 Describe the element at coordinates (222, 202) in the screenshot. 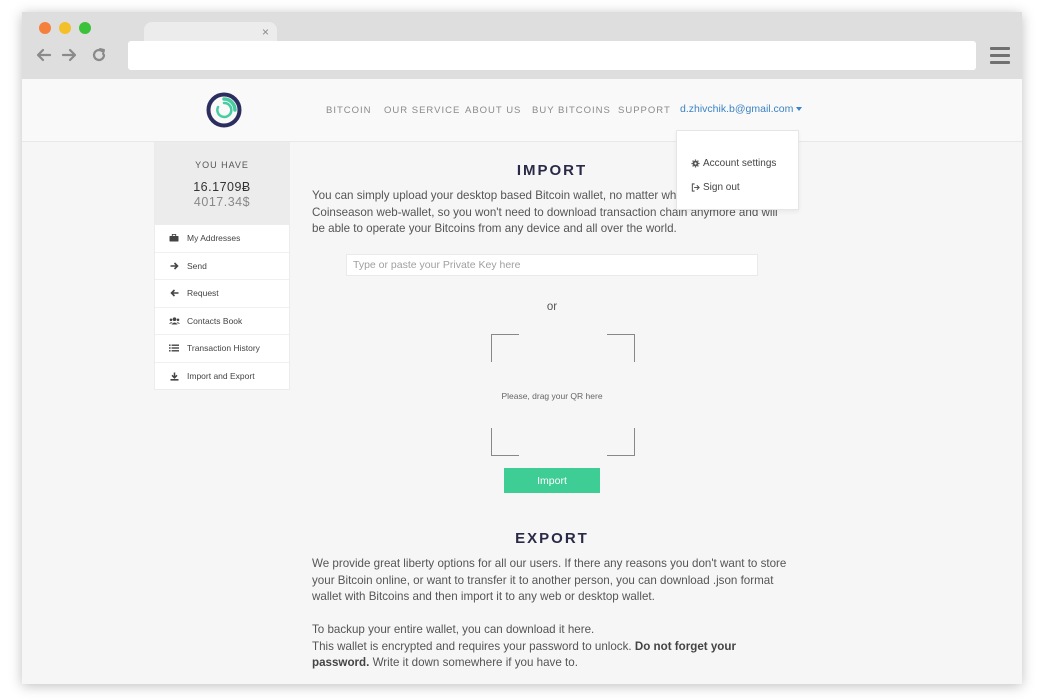

I see `balance-usd: 4017.34$` at that location.